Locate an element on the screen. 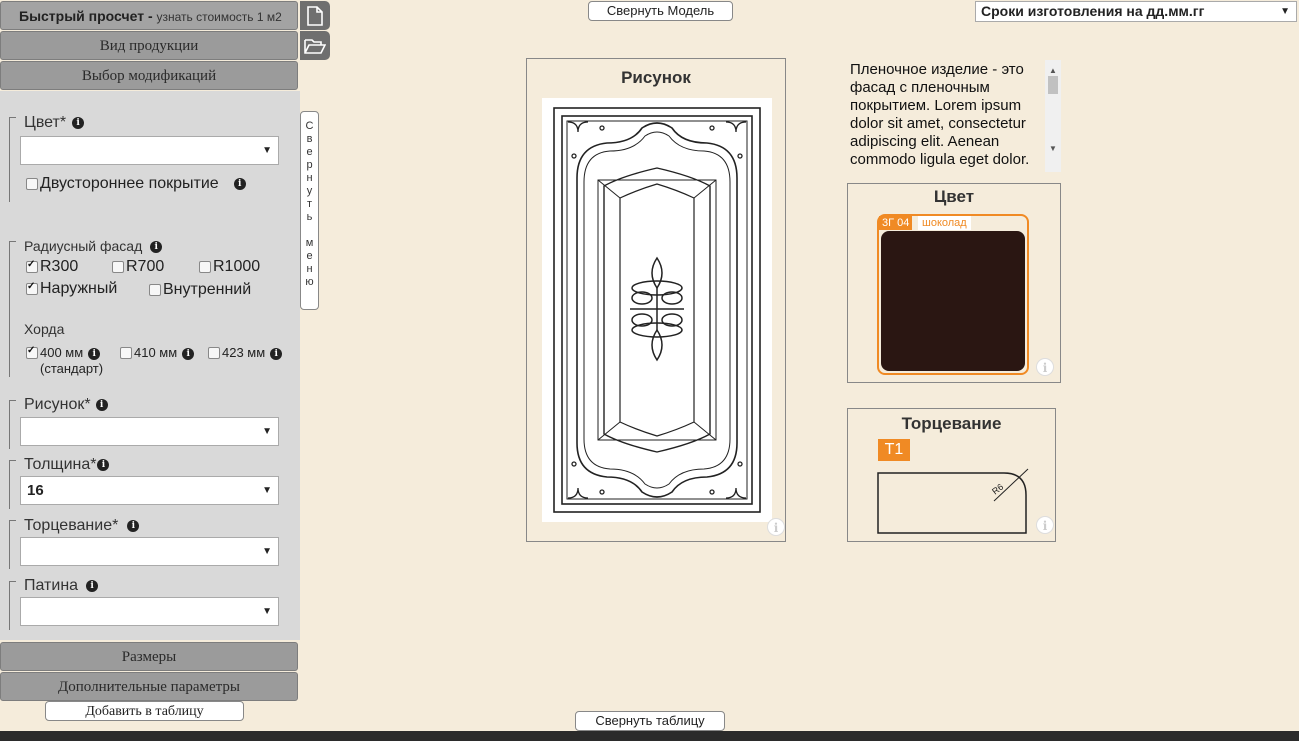  thickness-label: Толщина* i is located at coordinates (67, 465).